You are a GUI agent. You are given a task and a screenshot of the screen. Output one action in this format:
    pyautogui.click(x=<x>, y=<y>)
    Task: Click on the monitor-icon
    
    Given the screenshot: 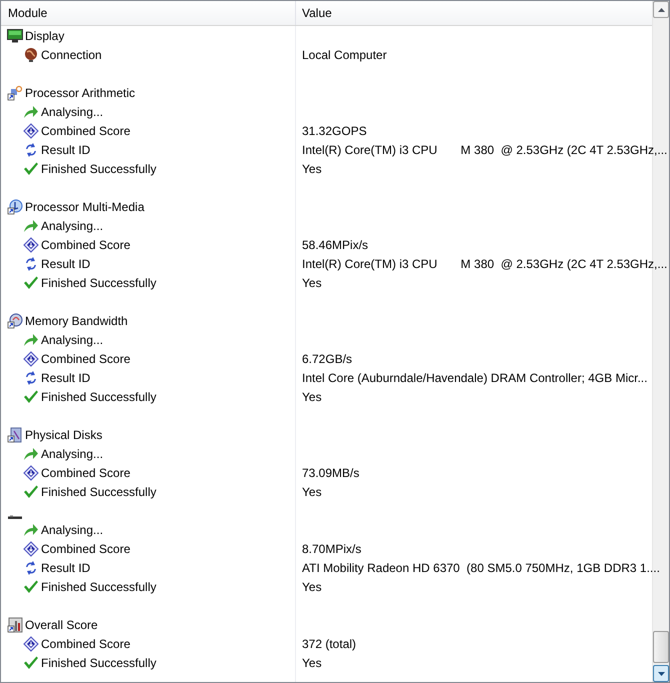 What is the action you would take?
    pyautogui.click(x=15, y=36)
    